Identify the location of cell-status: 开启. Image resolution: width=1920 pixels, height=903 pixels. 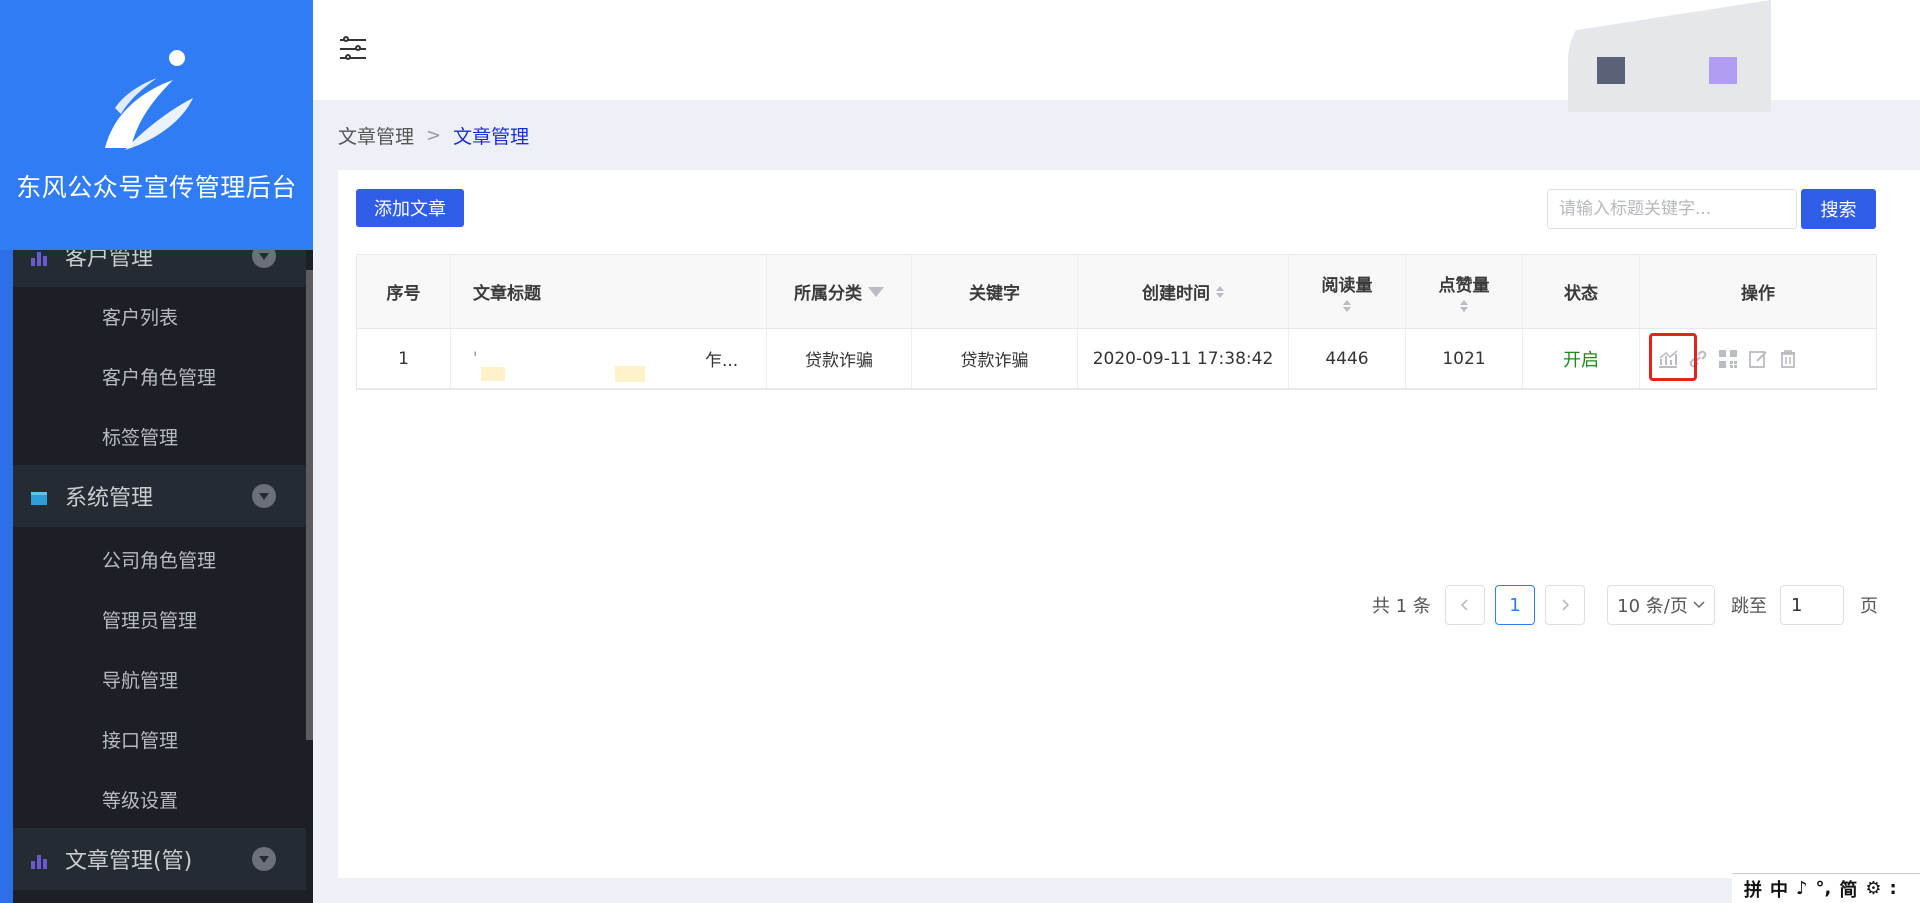
(1581, 358).